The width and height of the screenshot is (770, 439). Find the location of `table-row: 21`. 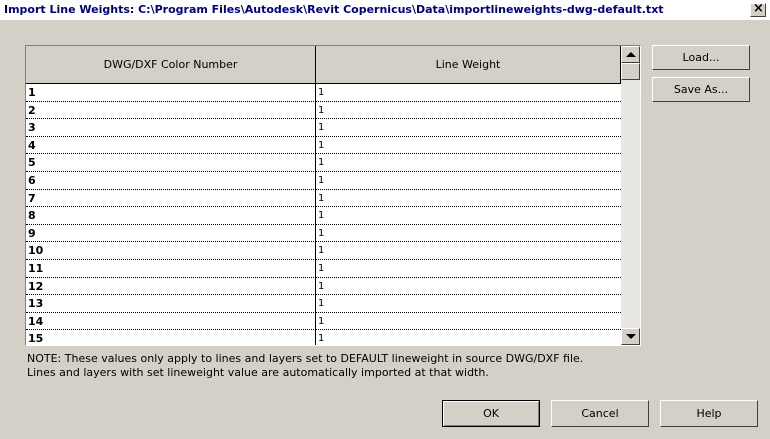

table-row: 21 is located at coordinates (323, 110).